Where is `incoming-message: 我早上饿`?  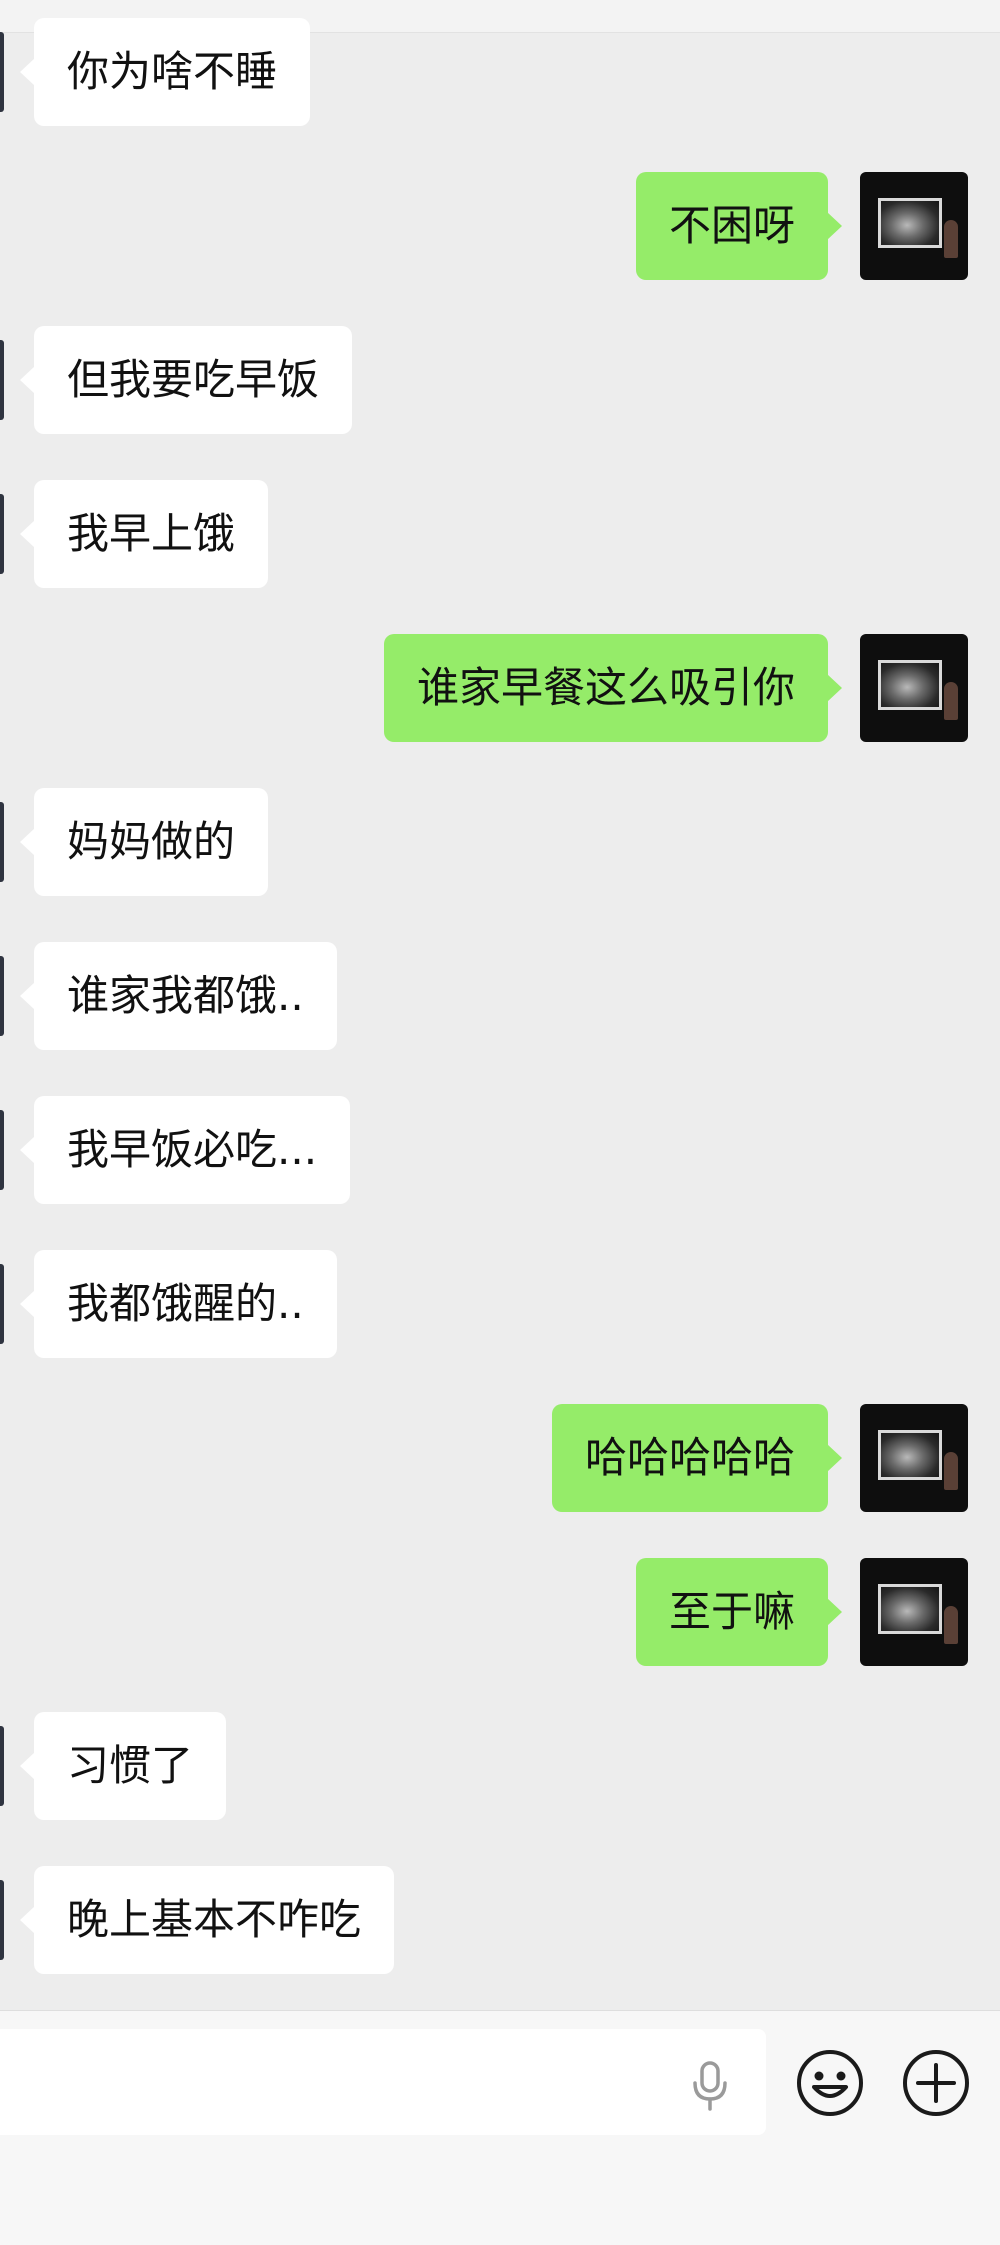 incoming-message: 我早上饿 is located at coordinates (500, 534).